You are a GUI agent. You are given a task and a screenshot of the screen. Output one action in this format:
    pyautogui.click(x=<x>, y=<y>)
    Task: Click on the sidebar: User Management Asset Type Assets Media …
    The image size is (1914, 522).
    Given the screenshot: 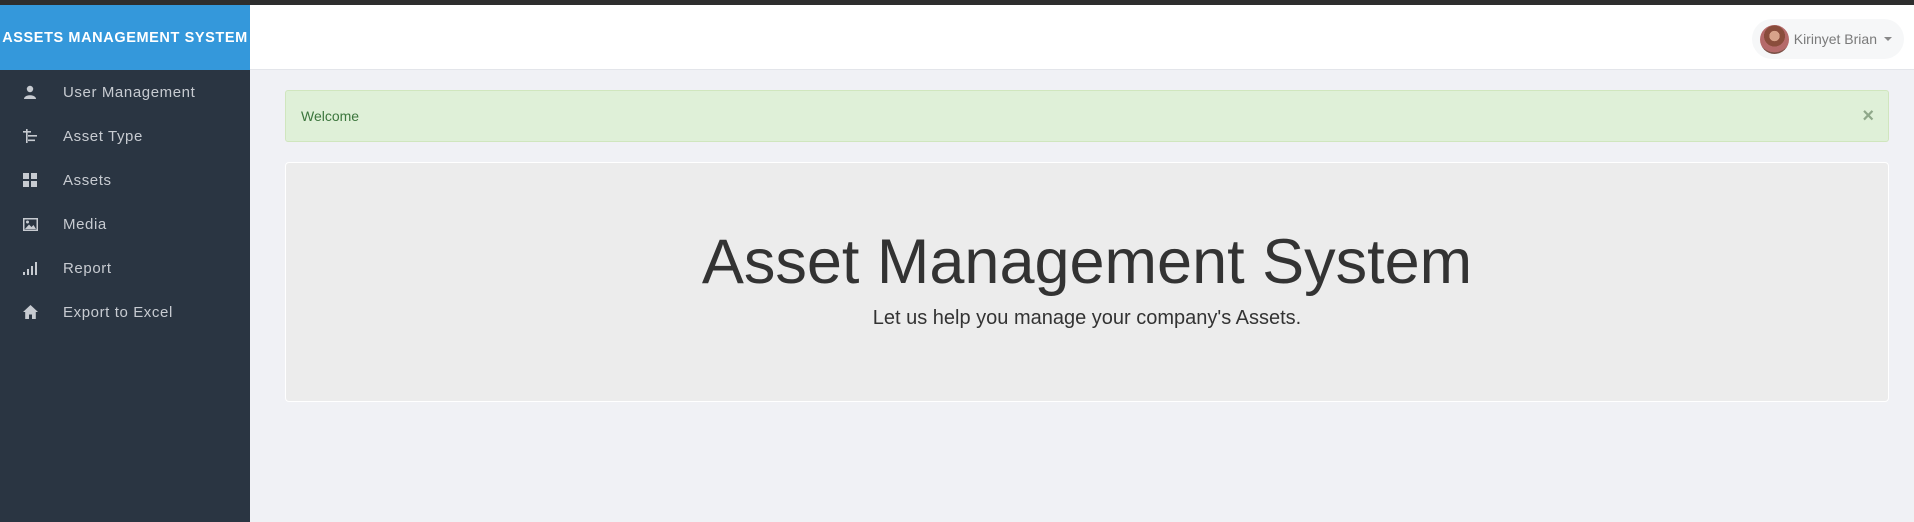 What is the action you would take?
    pyautogui.click(x=125, y=296)
    